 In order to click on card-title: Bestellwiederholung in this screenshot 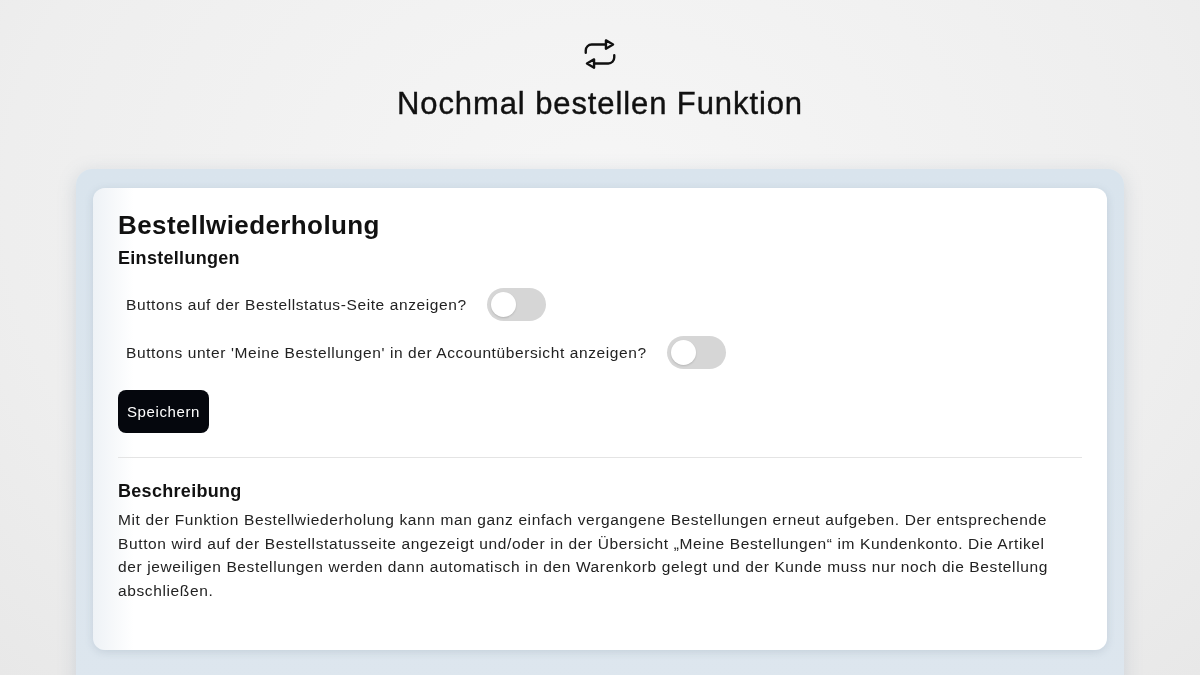, I will do `click(249, 225)`.